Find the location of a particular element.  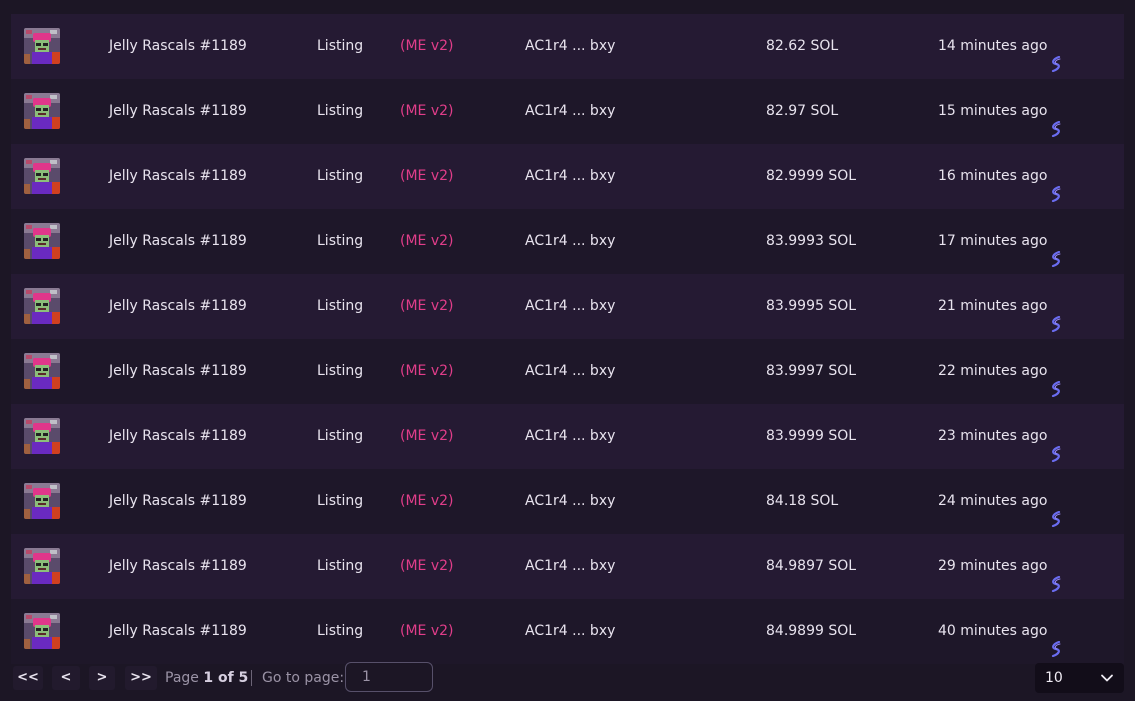

price: 83.9995 SOL is located at coordinates (811, 306).